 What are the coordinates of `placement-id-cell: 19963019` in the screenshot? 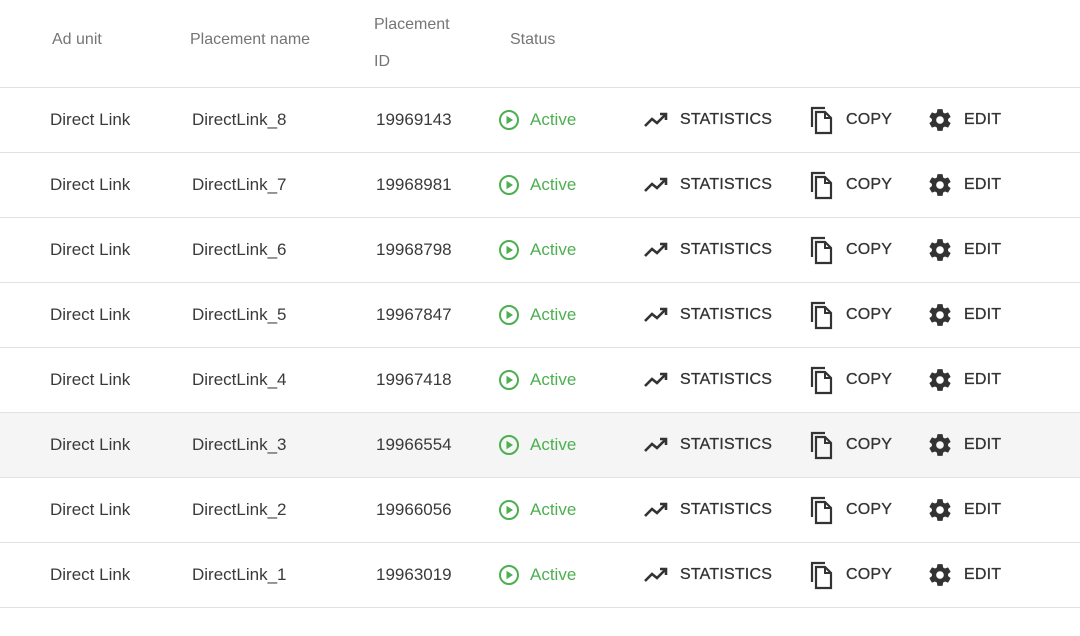 It's located at (414, 574).